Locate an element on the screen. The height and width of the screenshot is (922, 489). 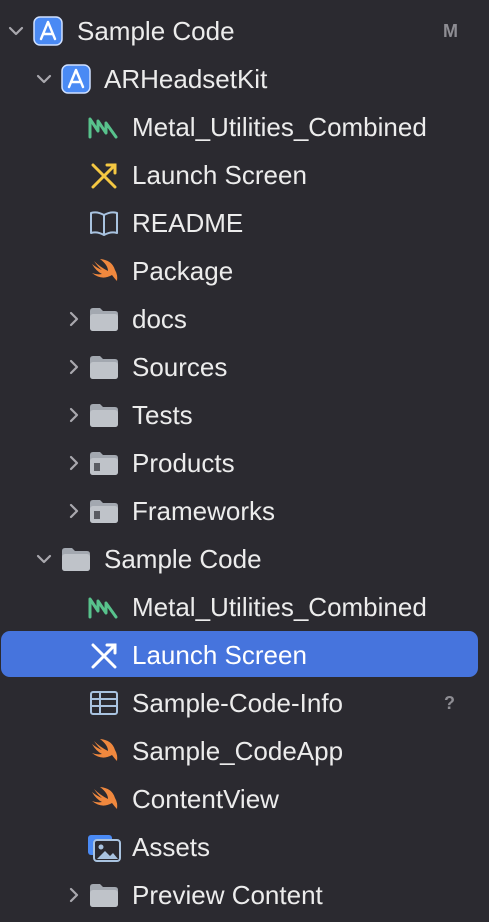
navigator-row-sample-codeapp: Sample_CodeApp is located at coordinates (244, 751).